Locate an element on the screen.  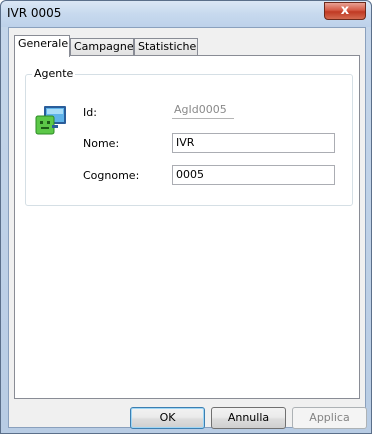
ok-button: OK is located at coordinates (167, 418).